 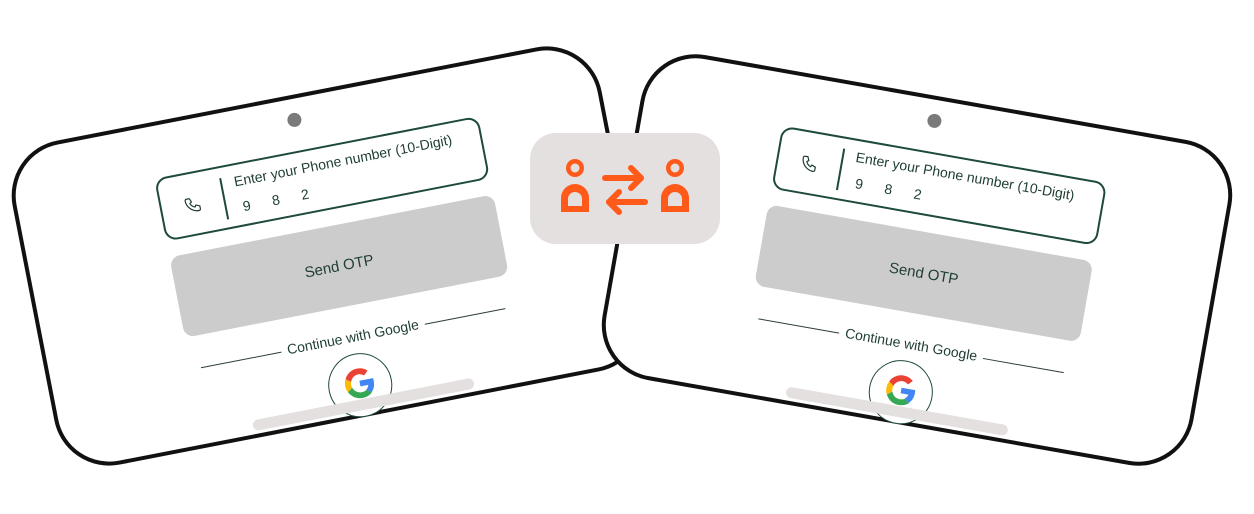 What do you see at coordinates (343, 160) in the screenshot?
I see `phone-field-label: Enter your Phone number (10-Digit)` at bounding box center [343, 160].